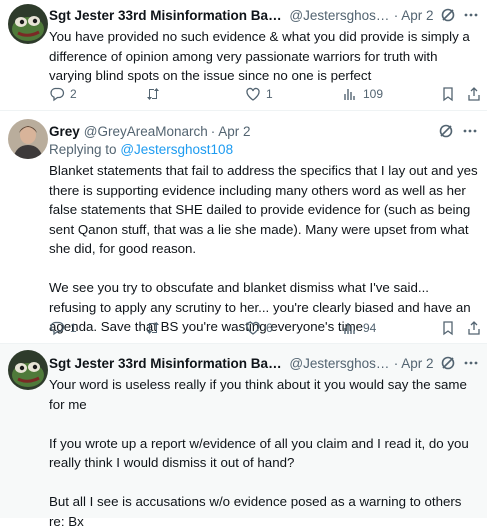 Image resolution: width=487 pixels, height=531 pixels. Describe the element at coordinates (264, 150) in the screenshot. I see `replying-to: Replying to @Jestersghost108` at that location.